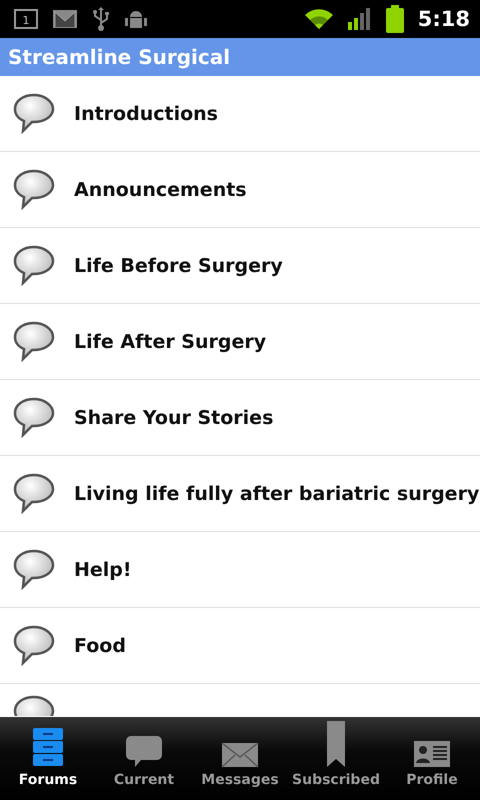  Describe the element at coordinates (26, 19) in the screenshot. I see `notification-count: 1` at that location.